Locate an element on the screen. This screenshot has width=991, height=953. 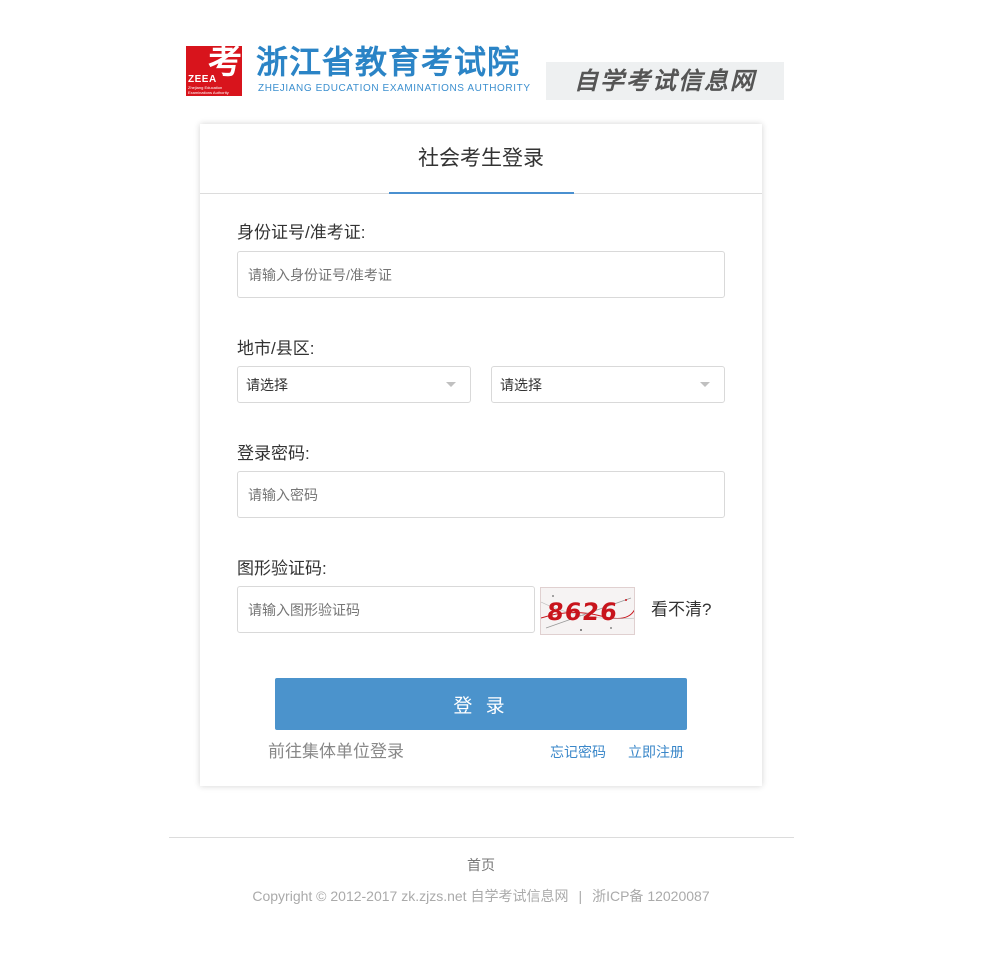
refresh-captcha-link: 看不清? is located at coordinates (681, 610).